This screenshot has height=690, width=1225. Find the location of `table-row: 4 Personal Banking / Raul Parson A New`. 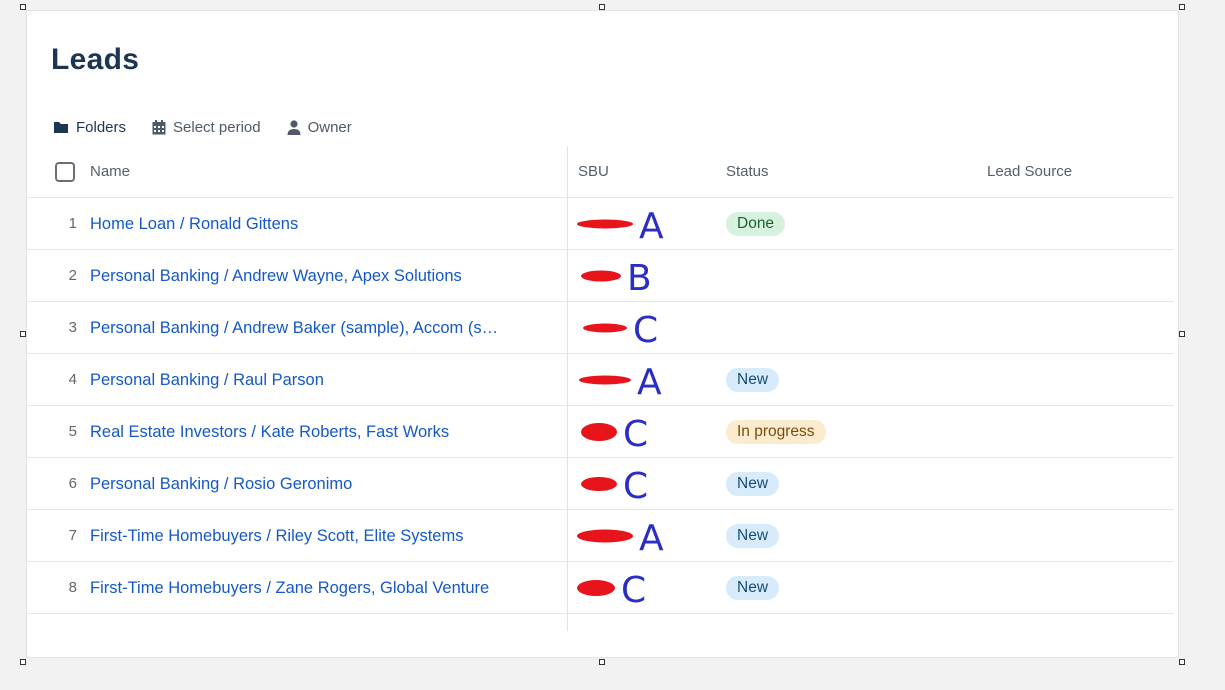

table-row: 4 Personal Banking / Raul Parson A New is located at coordinates (600, 380).